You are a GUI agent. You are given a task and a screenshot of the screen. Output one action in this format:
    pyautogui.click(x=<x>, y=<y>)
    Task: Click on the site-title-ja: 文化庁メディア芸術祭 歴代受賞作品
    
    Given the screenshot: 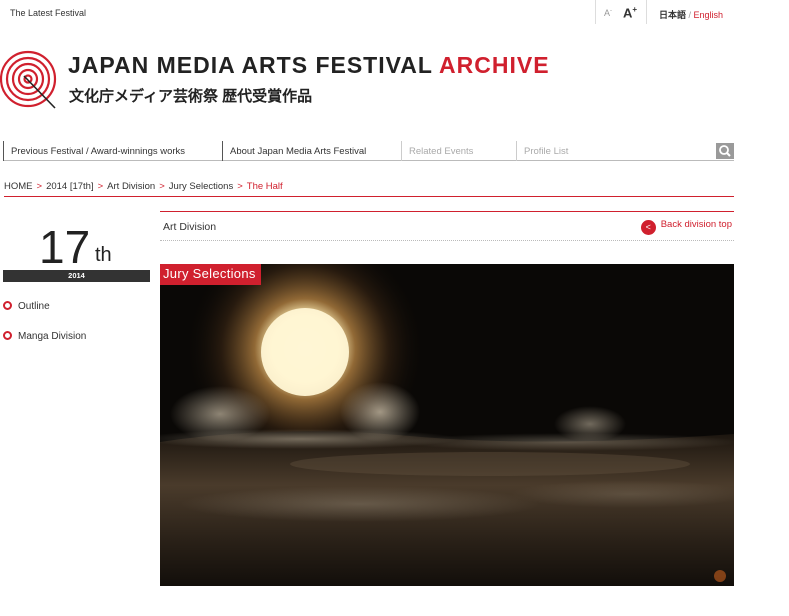 What is the action you would take?
    pyautogui.click(x=191, y=96)
    